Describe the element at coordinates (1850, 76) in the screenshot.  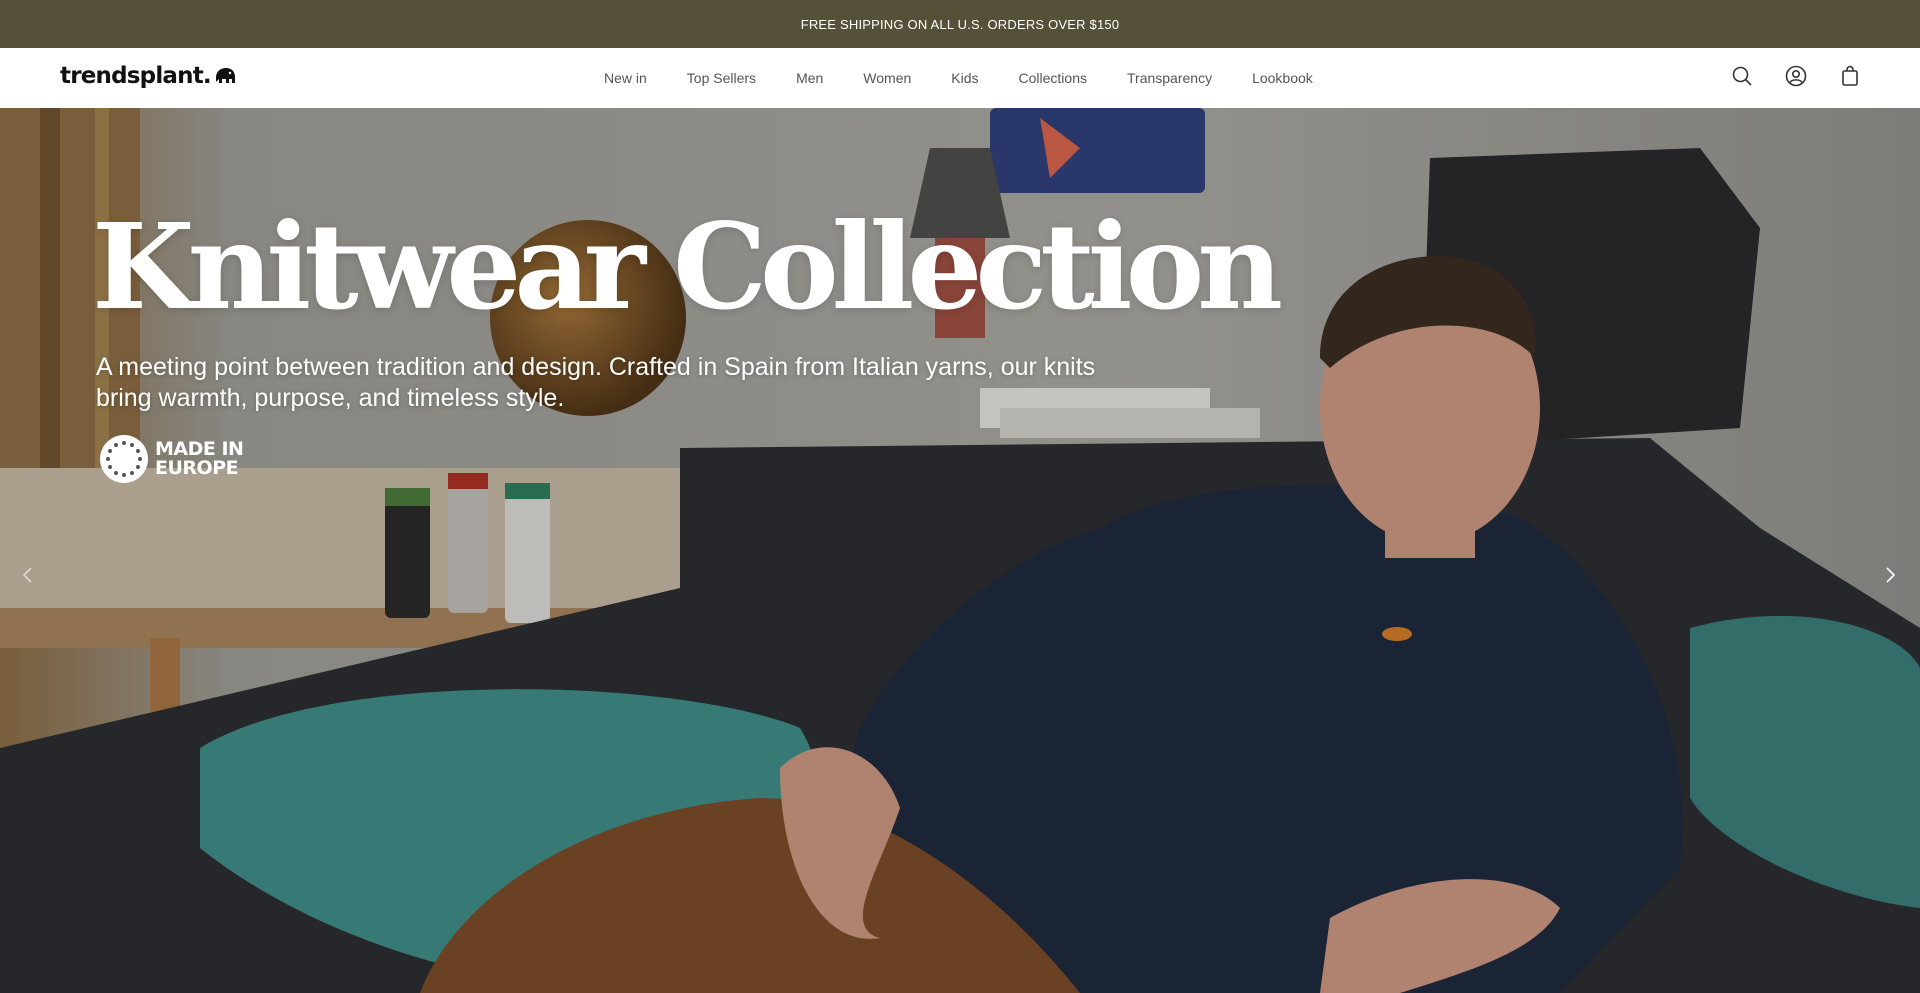
I see `cart-icon` at that location.